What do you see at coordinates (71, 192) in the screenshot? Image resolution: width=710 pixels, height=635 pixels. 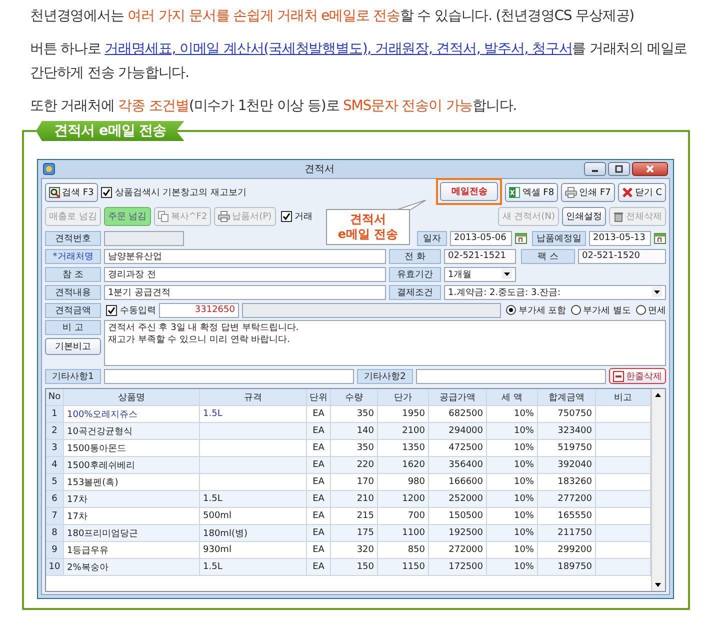 I see `toolbar-button: 검색 F3` at bounding box center [71, 192].